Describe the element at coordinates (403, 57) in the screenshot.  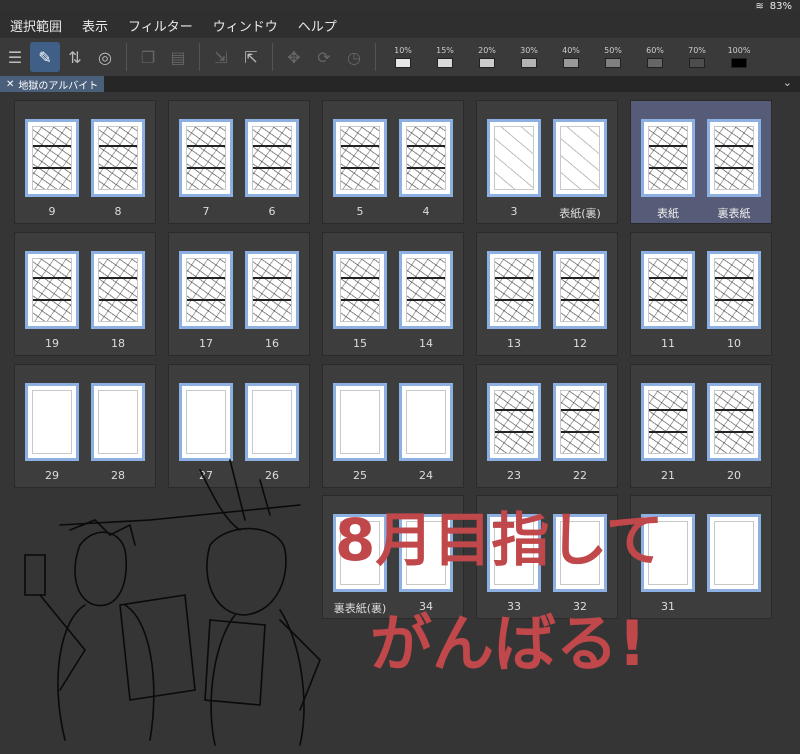
I see `tone-button: 10%` at that location.